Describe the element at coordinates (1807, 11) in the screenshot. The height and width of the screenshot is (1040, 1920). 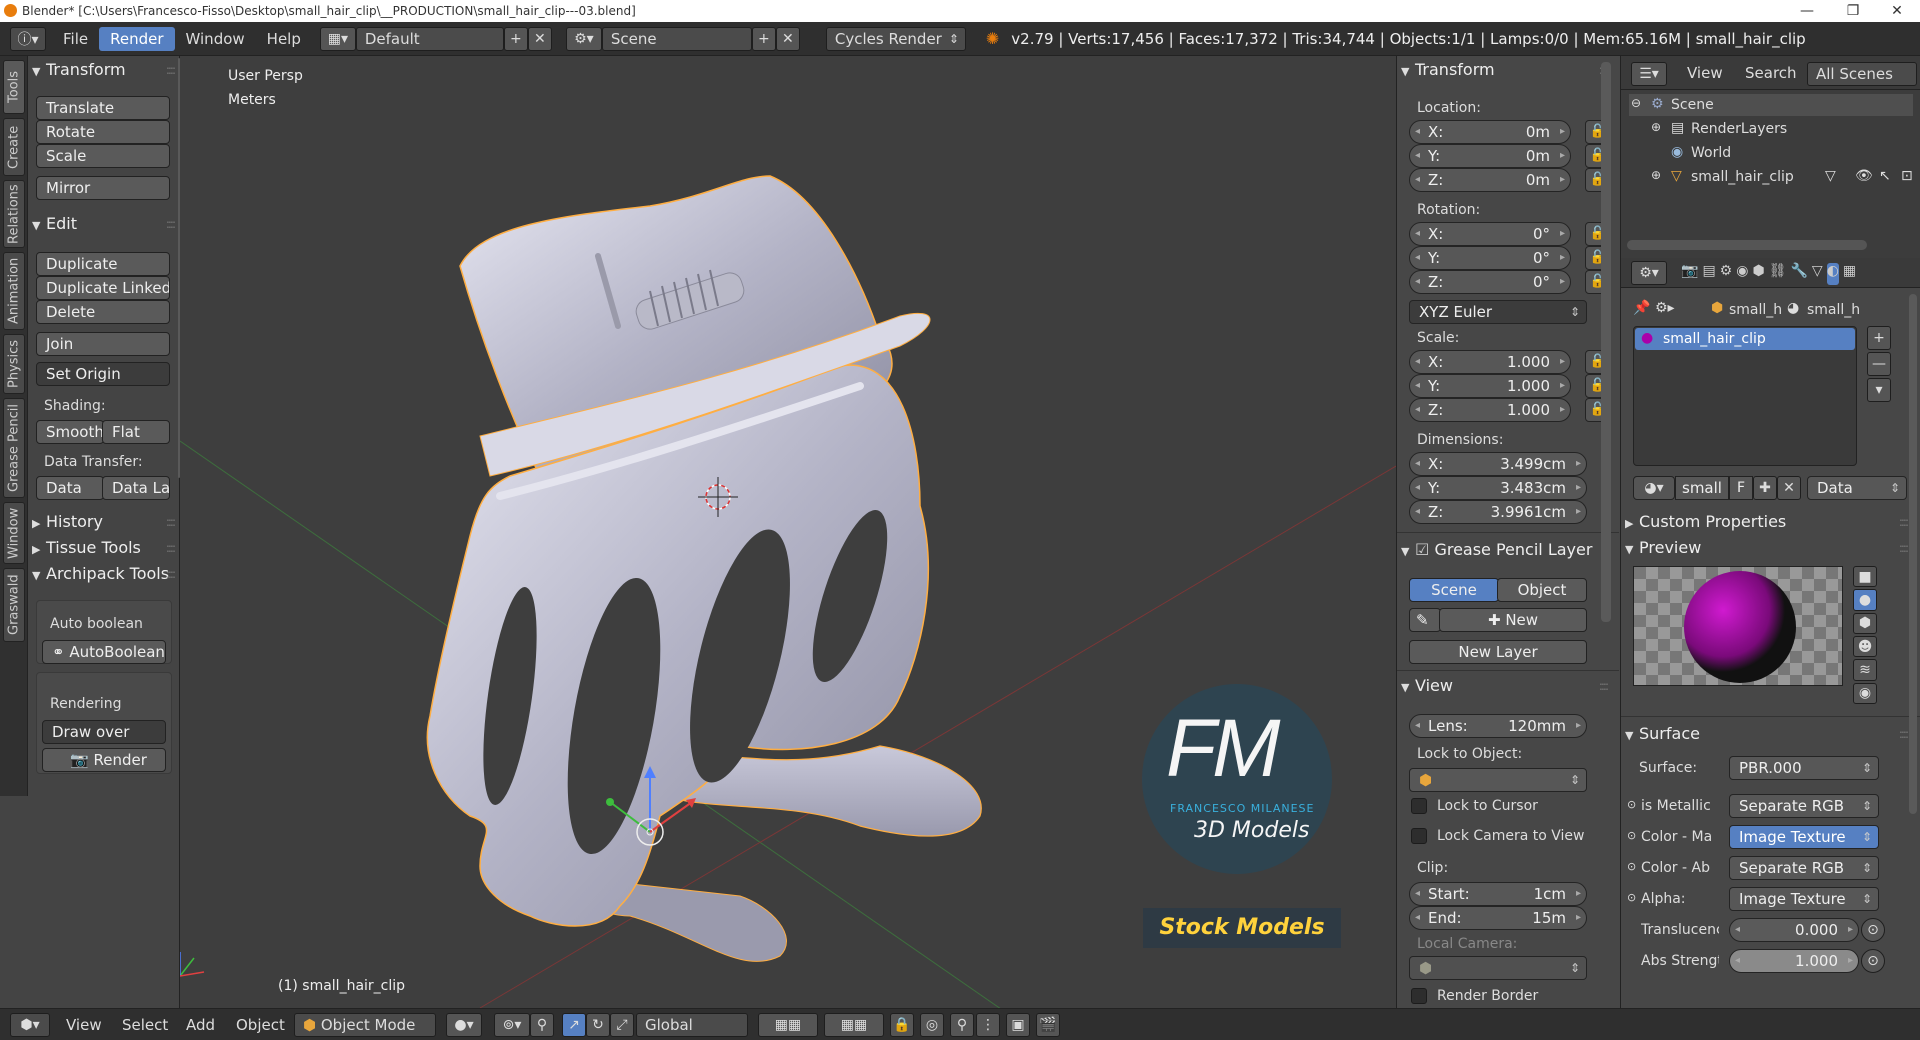
I see `minimize-button: —` at that location.